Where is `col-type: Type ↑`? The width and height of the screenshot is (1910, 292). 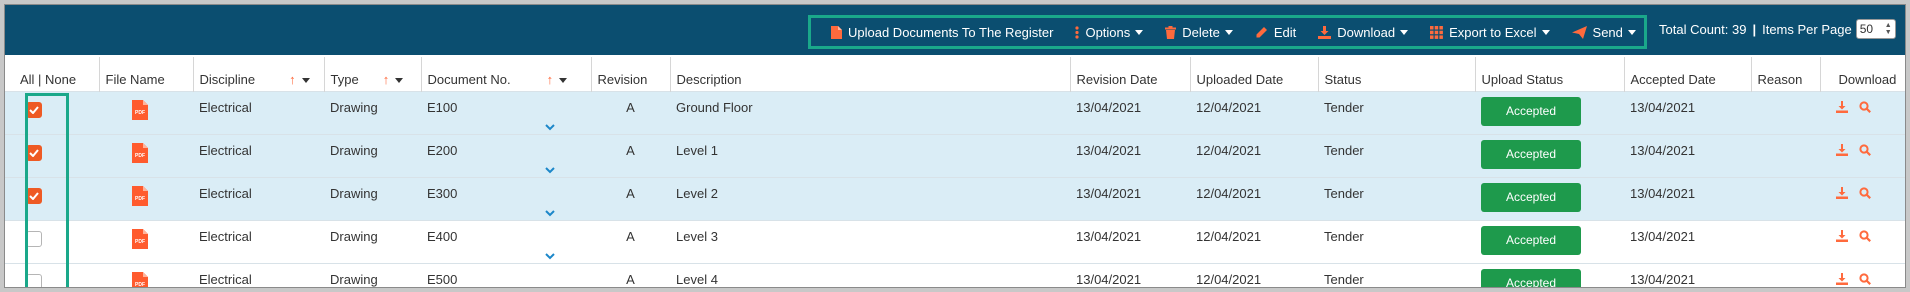 col-type: Type ↑ is located at coordinates (373, 74).